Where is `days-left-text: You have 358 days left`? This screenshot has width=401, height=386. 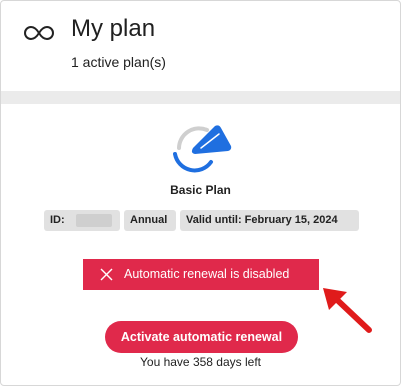
days-left-text: You have 358 days left is located at coordinates (200, 362).